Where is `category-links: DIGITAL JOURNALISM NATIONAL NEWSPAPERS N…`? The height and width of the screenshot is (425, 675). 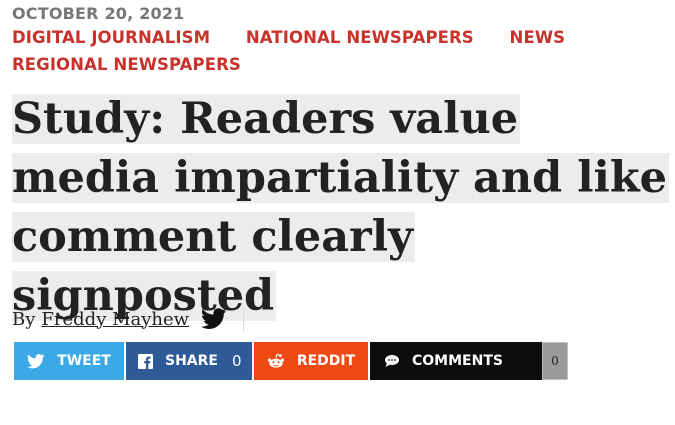
category-links: DIGITAL JOURNALISM NATIONAL NEWSPAPERS N… is located at coordinates (332, 51).